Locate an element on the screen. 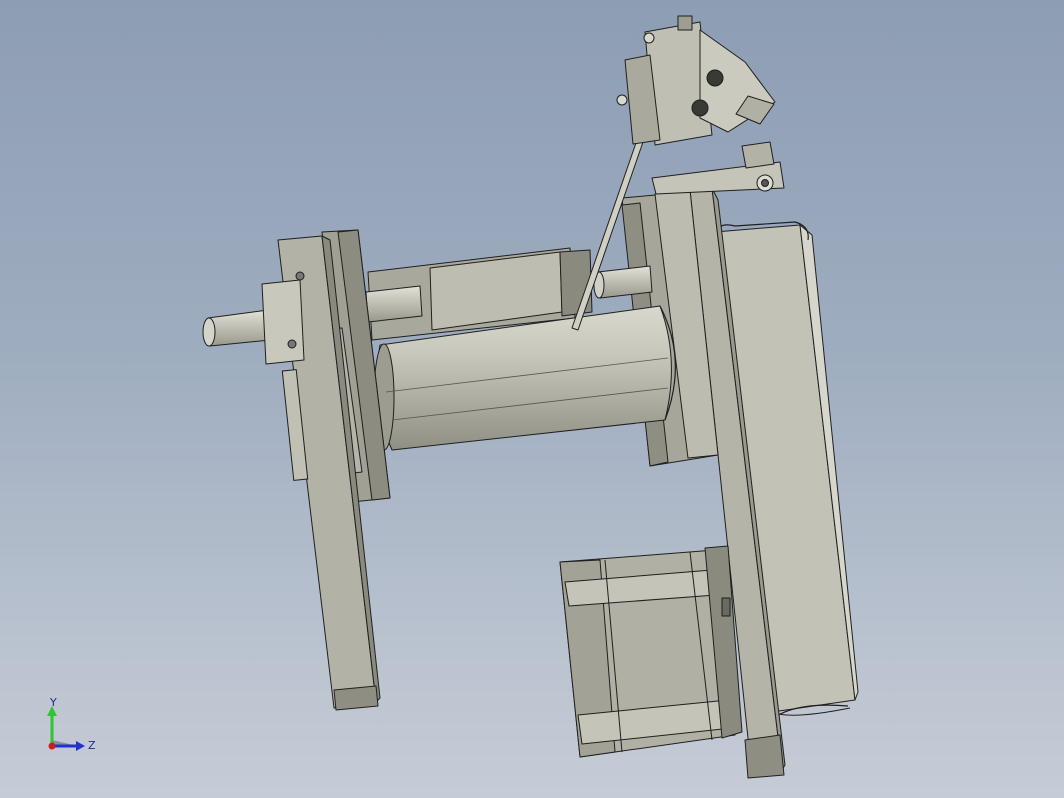 The image size is (1064, 798). guide-shaft-left is located at coordinates (394, 304).